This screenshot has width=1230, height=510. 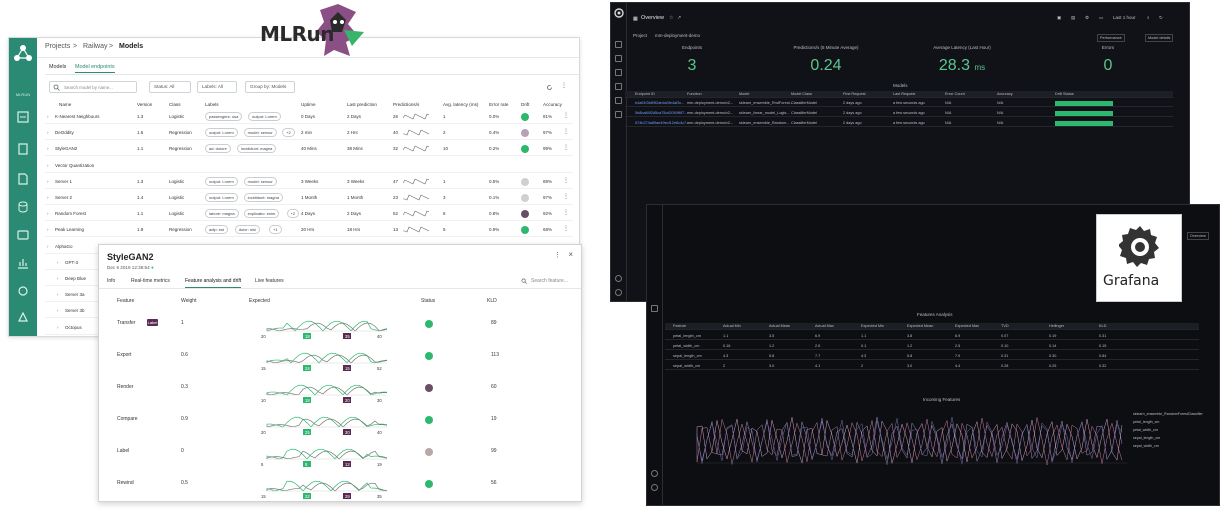 I want to click on zoom-out-icon: ⌕, so click(x=1148, y=17).